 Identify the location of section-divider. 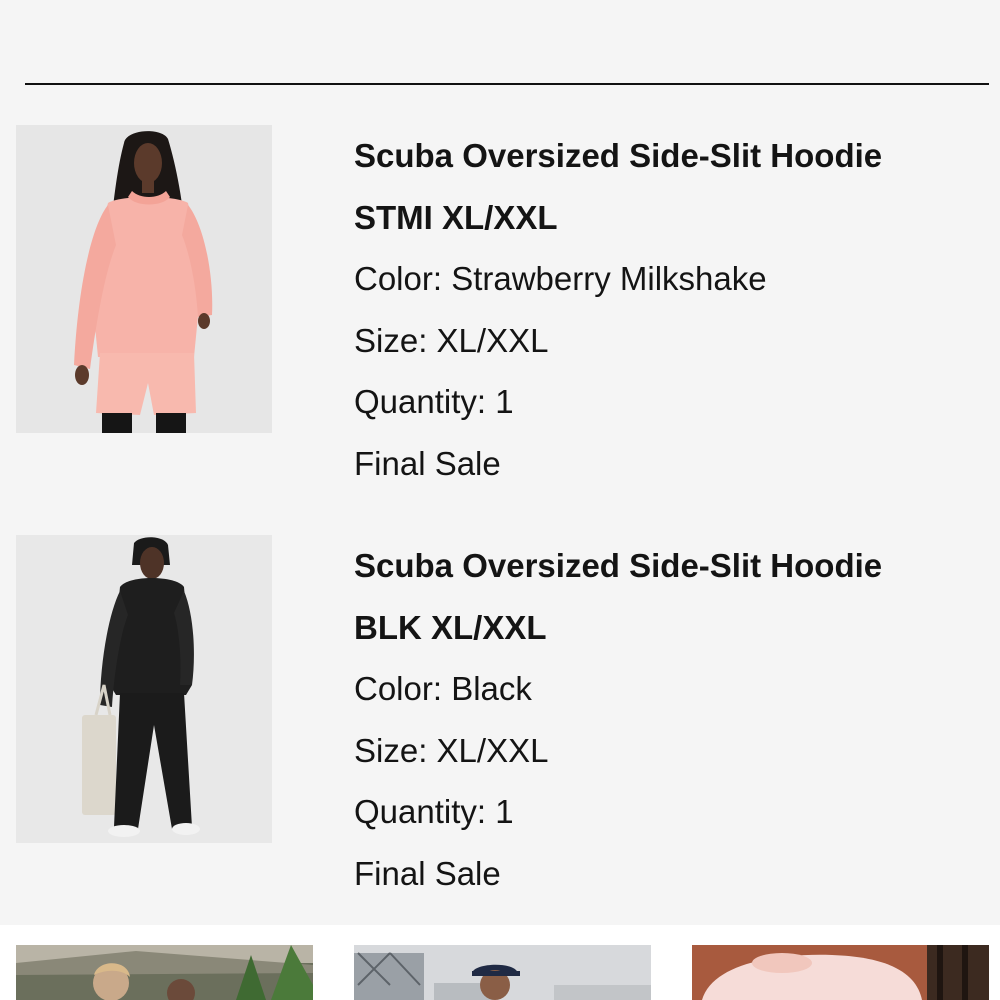
(507, 84).